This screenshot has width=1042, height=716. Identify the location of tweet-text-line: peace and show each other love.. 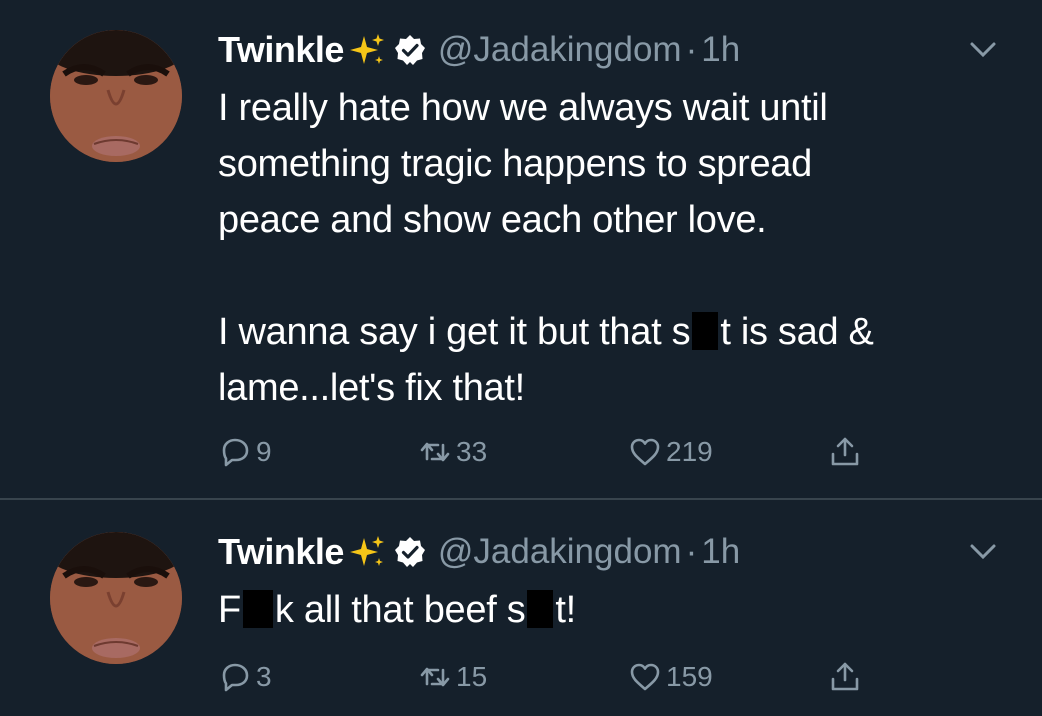
(492, 220).